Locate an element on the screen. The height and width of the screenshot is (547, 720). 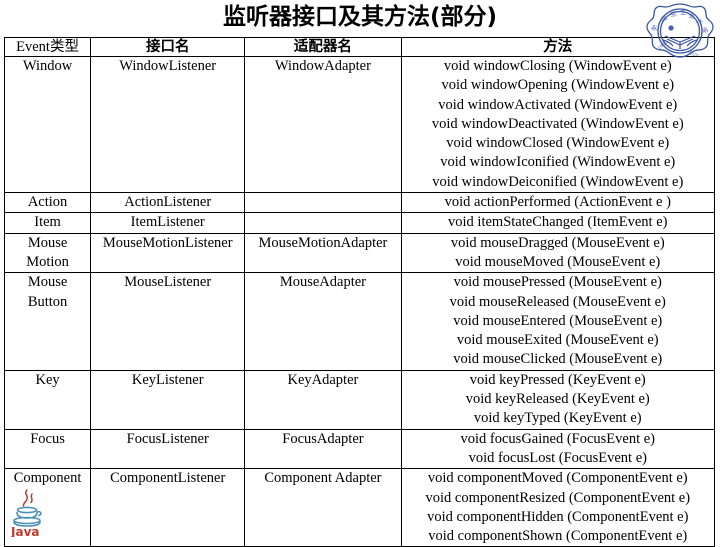
method-signature: void mouseExited (MouseEvent e) is located at coordinates (557, 340).